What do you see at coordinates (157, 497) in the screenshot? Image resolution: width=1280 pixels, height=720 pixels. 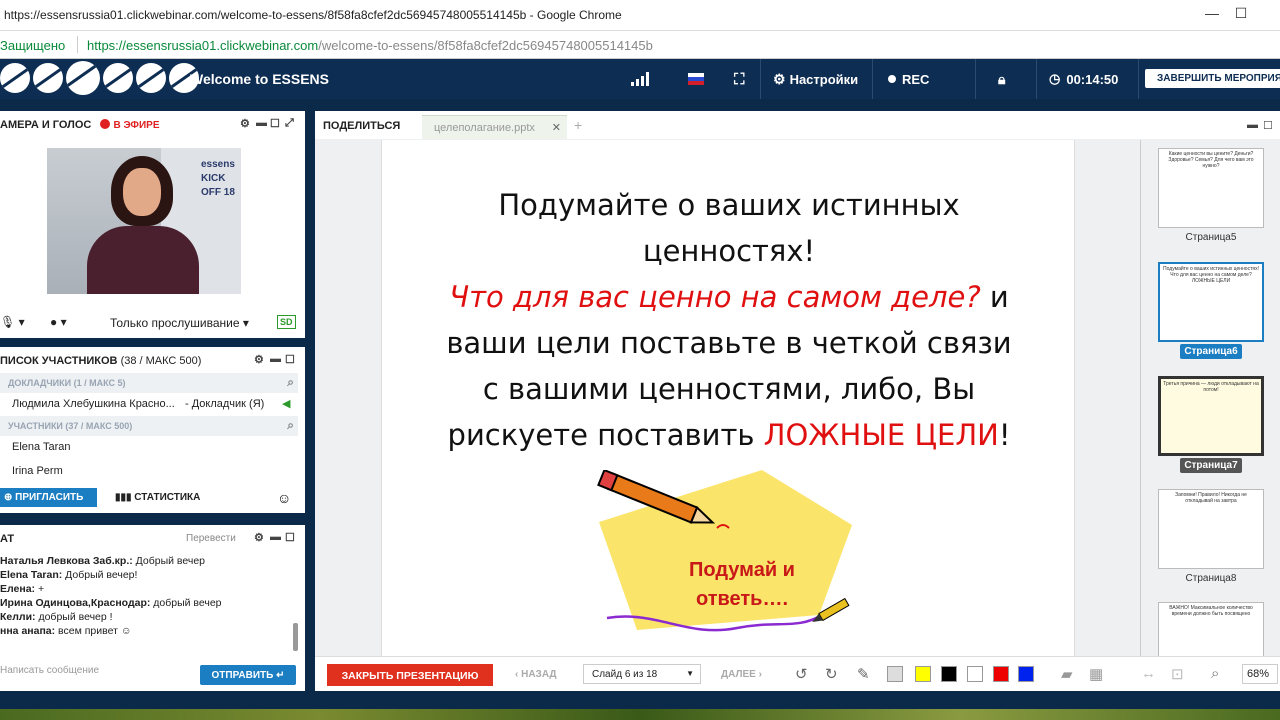 I see `statistics-button: ▮▮▮ СТАТИСТИКА` at bounding box center [157, 497].